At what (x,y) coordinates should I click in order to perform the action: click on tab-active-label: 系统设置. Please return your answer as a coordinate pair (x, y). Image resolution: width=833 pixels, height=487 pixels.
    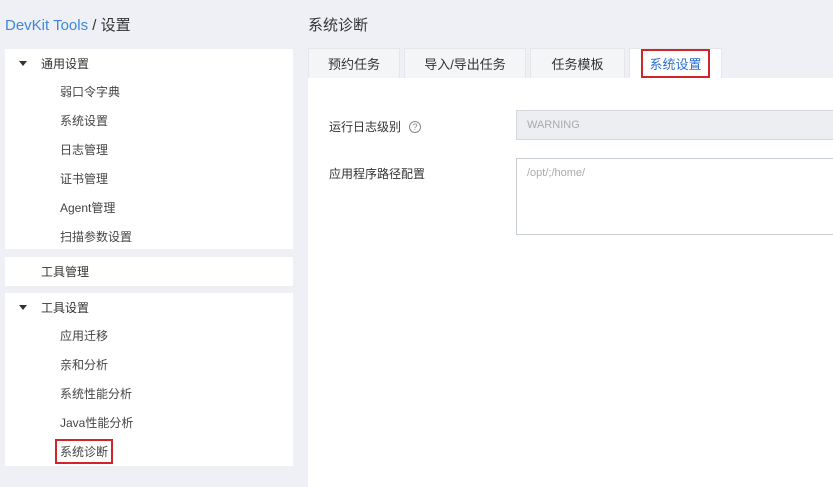
    Looking at the image, I should click on (675, 63).